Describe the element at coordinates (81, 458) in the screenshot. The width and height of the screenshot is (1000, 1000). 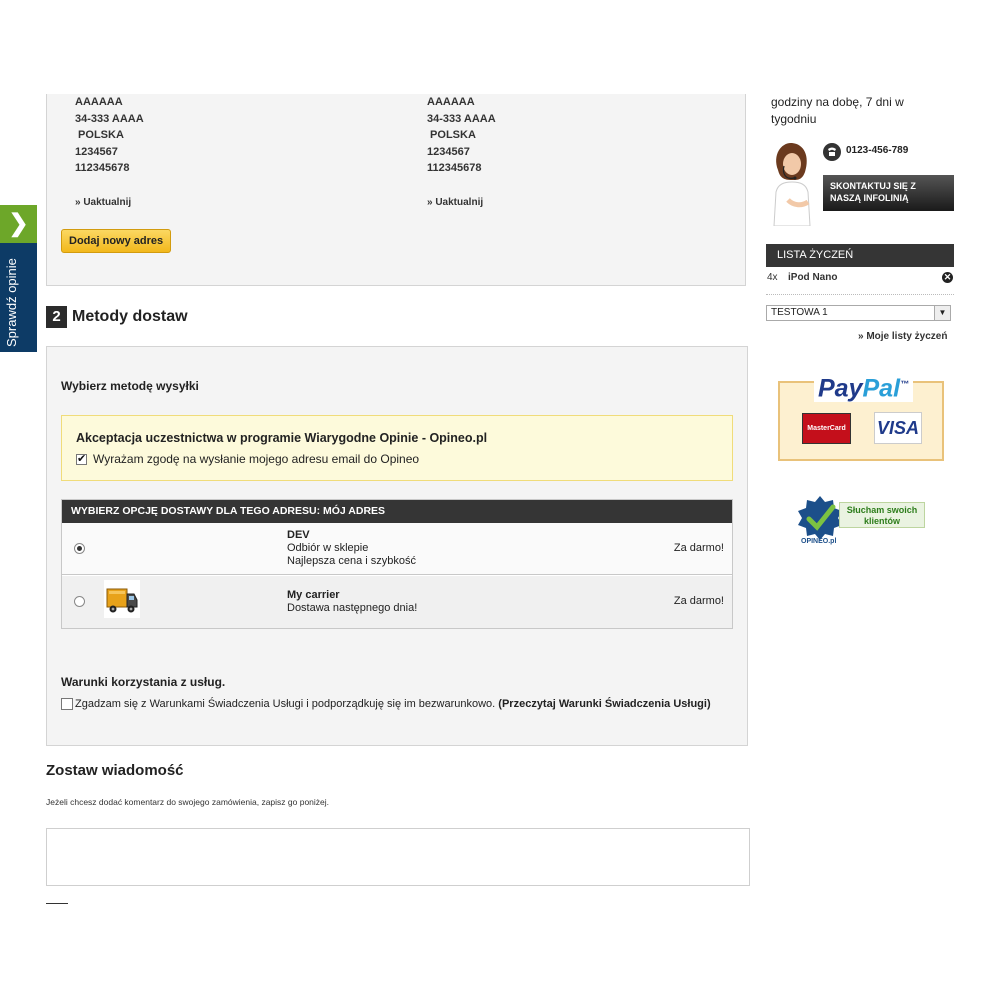
I see `opineo-consent-checkbox` at that location.